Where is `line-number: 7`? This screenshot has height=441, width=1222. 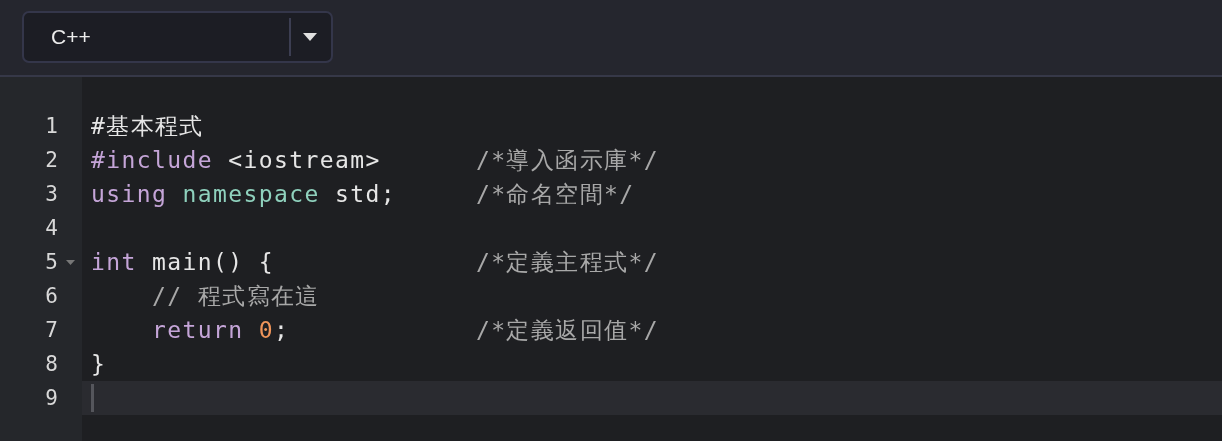
line-number: 7 is located at coordinates (51, 330).